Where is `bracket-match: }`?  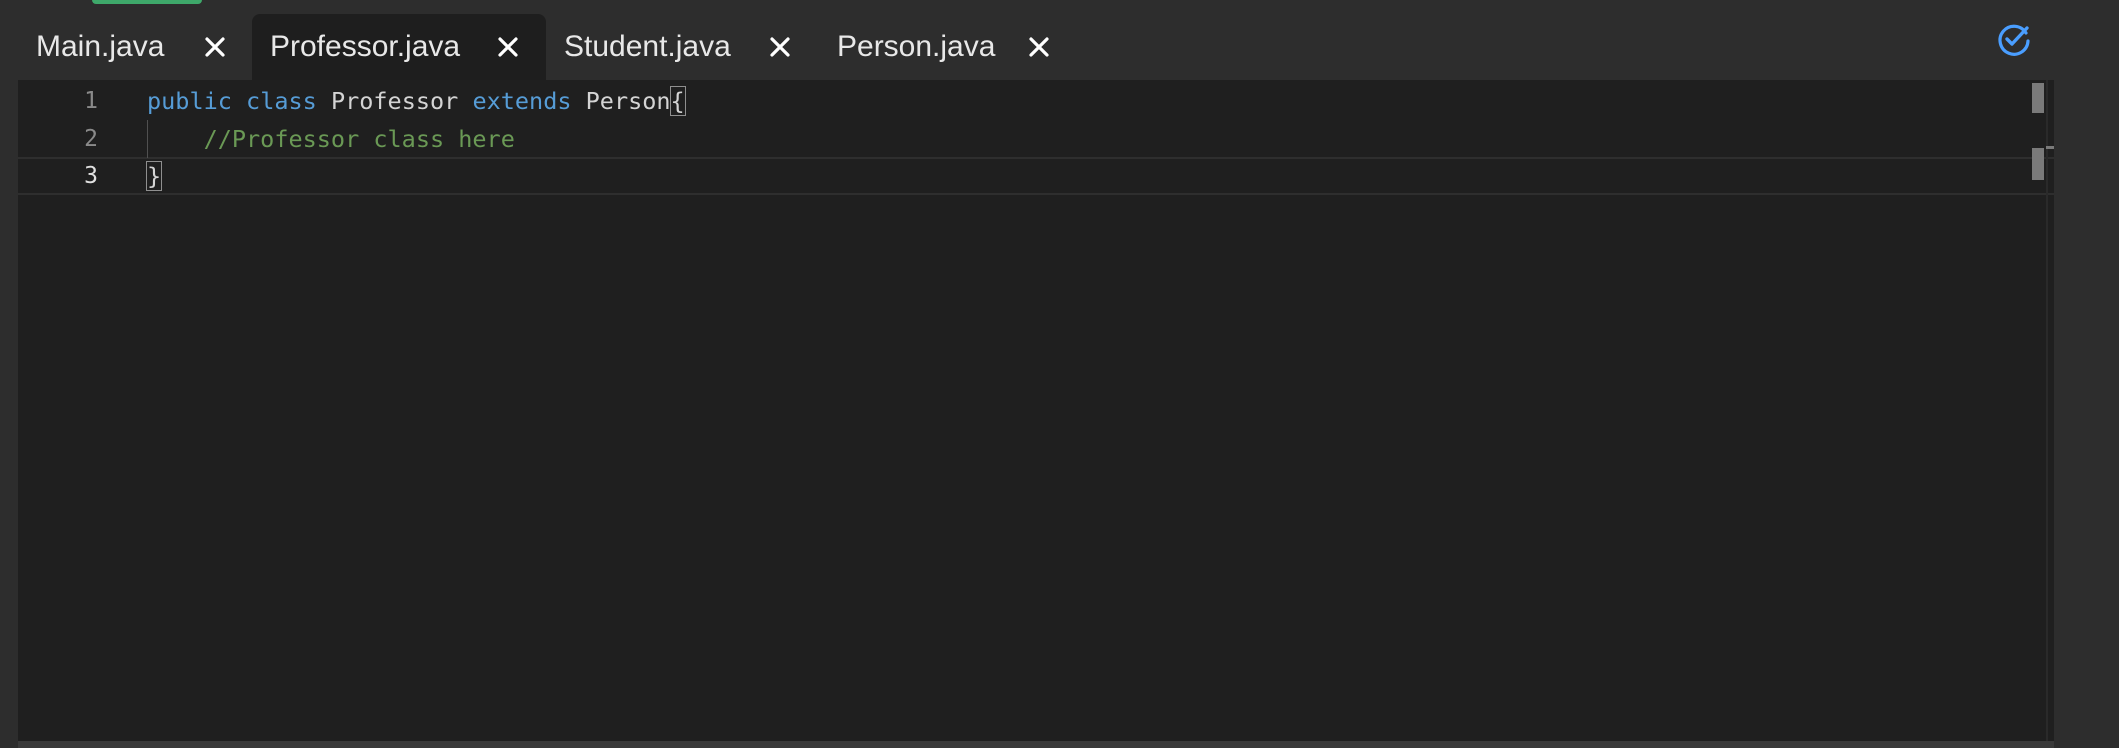 bracket-match: } is located at coordinates (154, 176).